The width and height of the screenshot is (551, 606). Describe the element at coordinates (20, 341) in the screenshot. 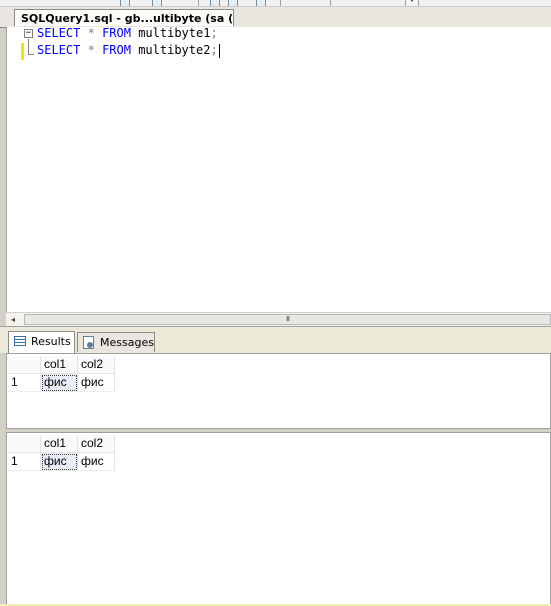

I see `grid-icon` at that location.